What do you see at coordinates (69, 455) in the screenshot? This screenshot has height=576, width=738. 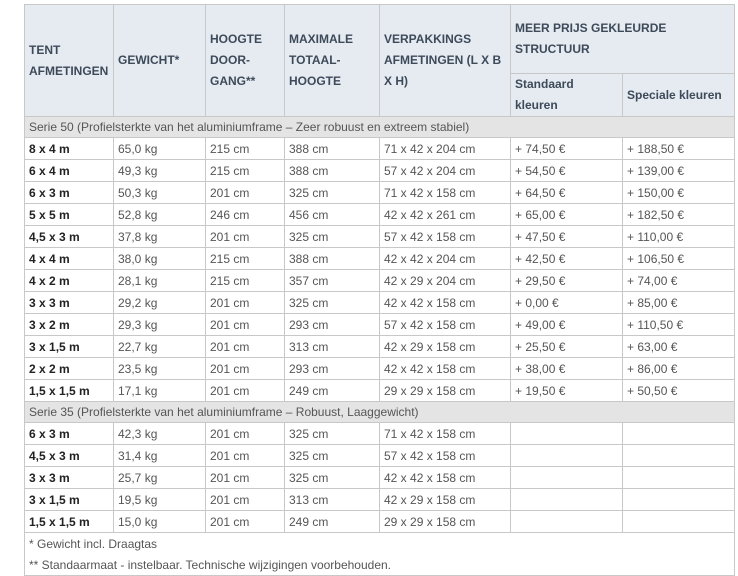 I see `cell-tent-size: 4,5 x 3 m` at bounding box center [69, 455].